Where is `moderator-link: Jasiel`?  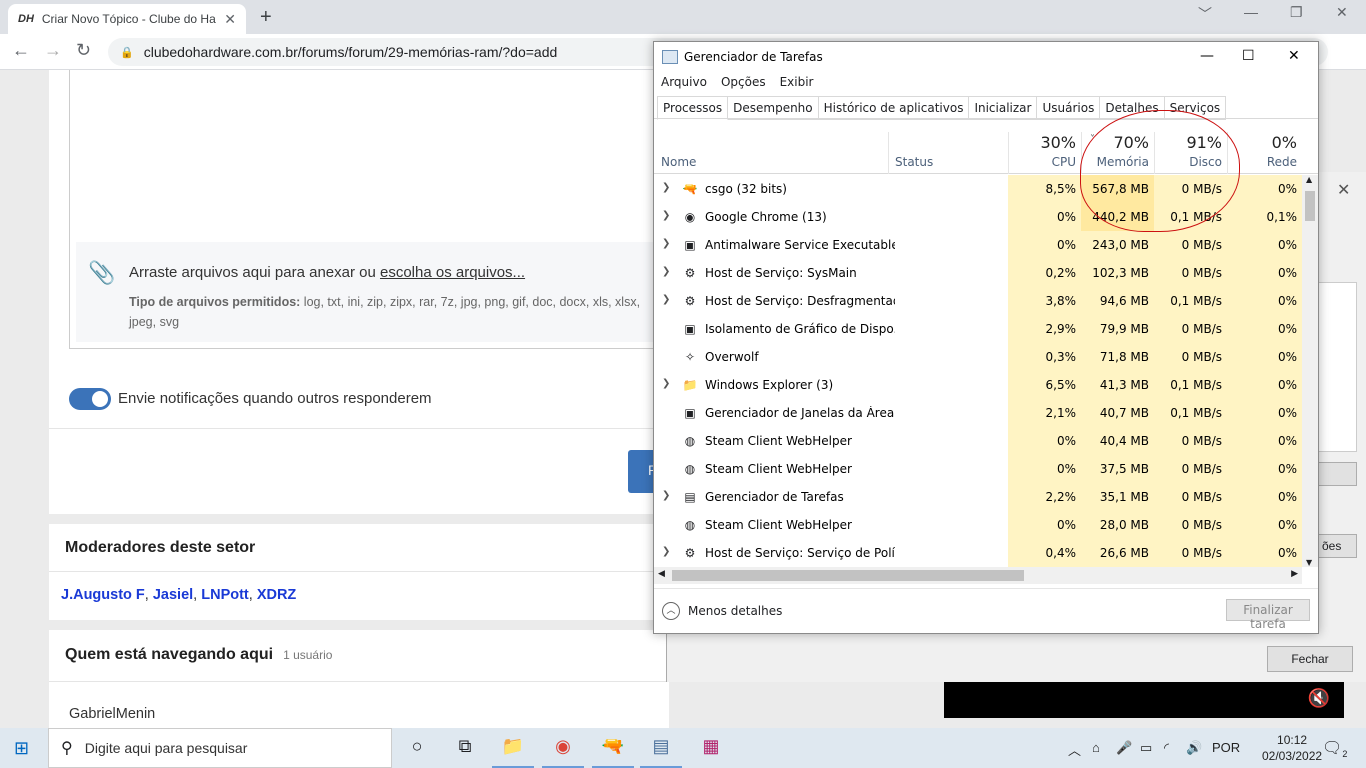 moderator-link: Jasiel is located at coordinates (173, 595).